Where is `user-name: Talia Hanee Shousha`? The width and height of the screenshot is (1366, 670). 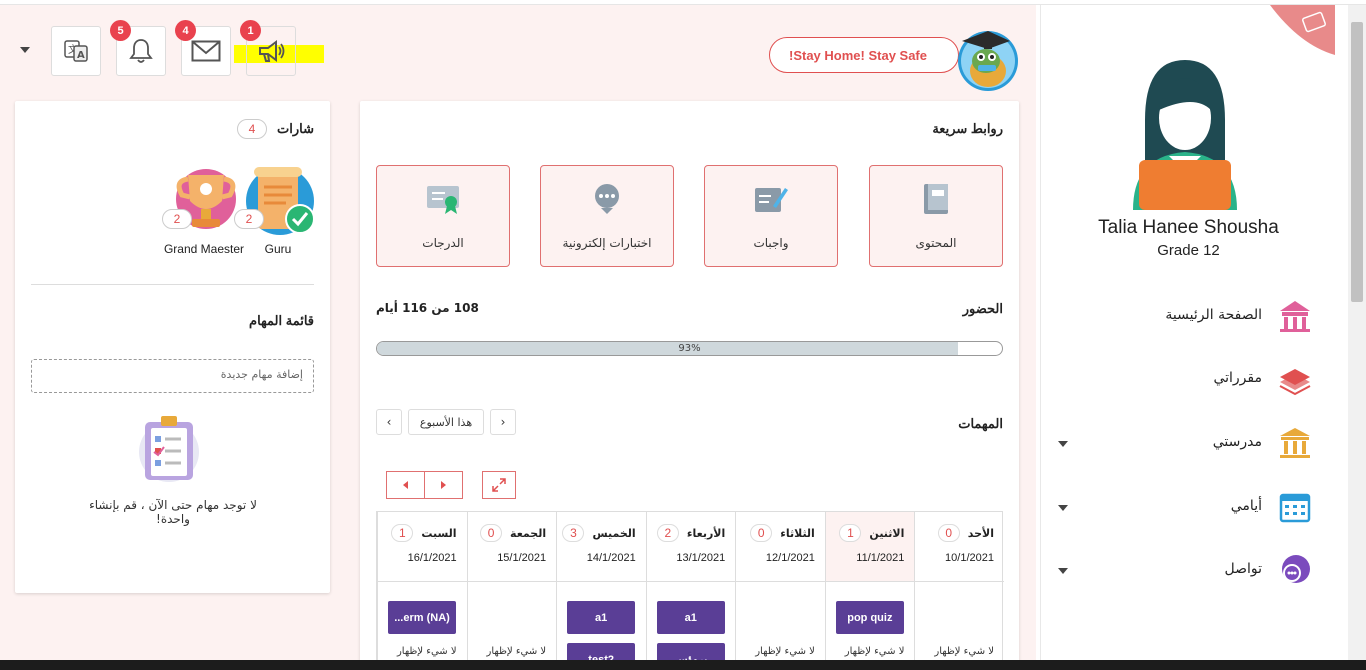 user-name: Talia Hanee Shousha is located at coordinates (1188, 227).